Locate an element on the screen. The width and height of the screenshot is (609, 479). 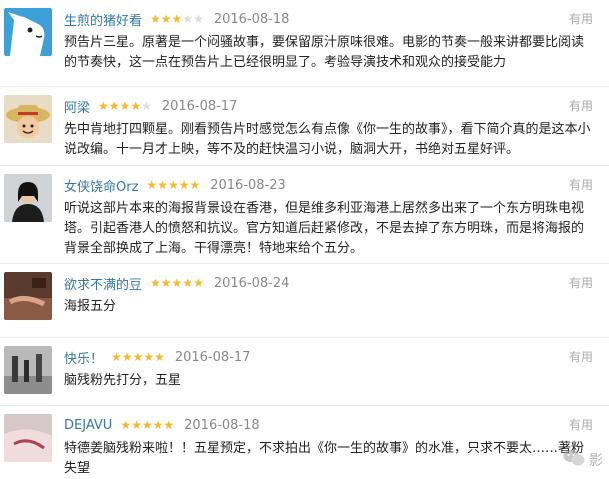
username-link: 生煎的猪好看 is located at coordinates (103, 19).